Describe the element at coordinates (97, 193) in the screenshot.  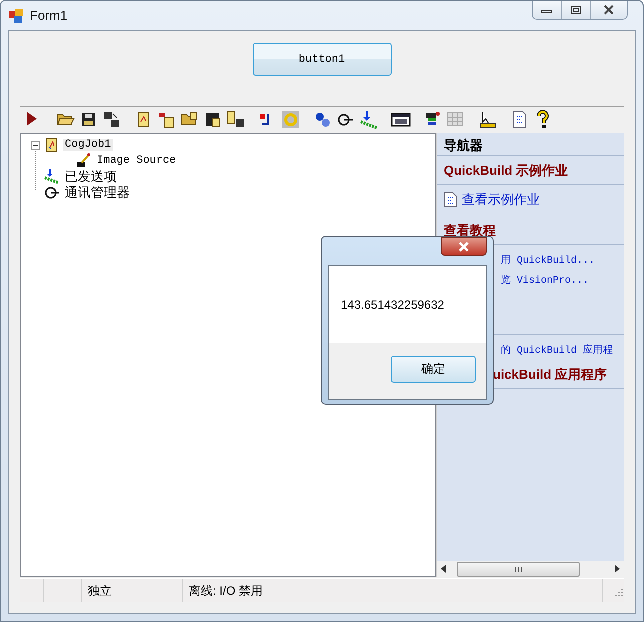
I see `tree-item: 通讯管理器` at that location.